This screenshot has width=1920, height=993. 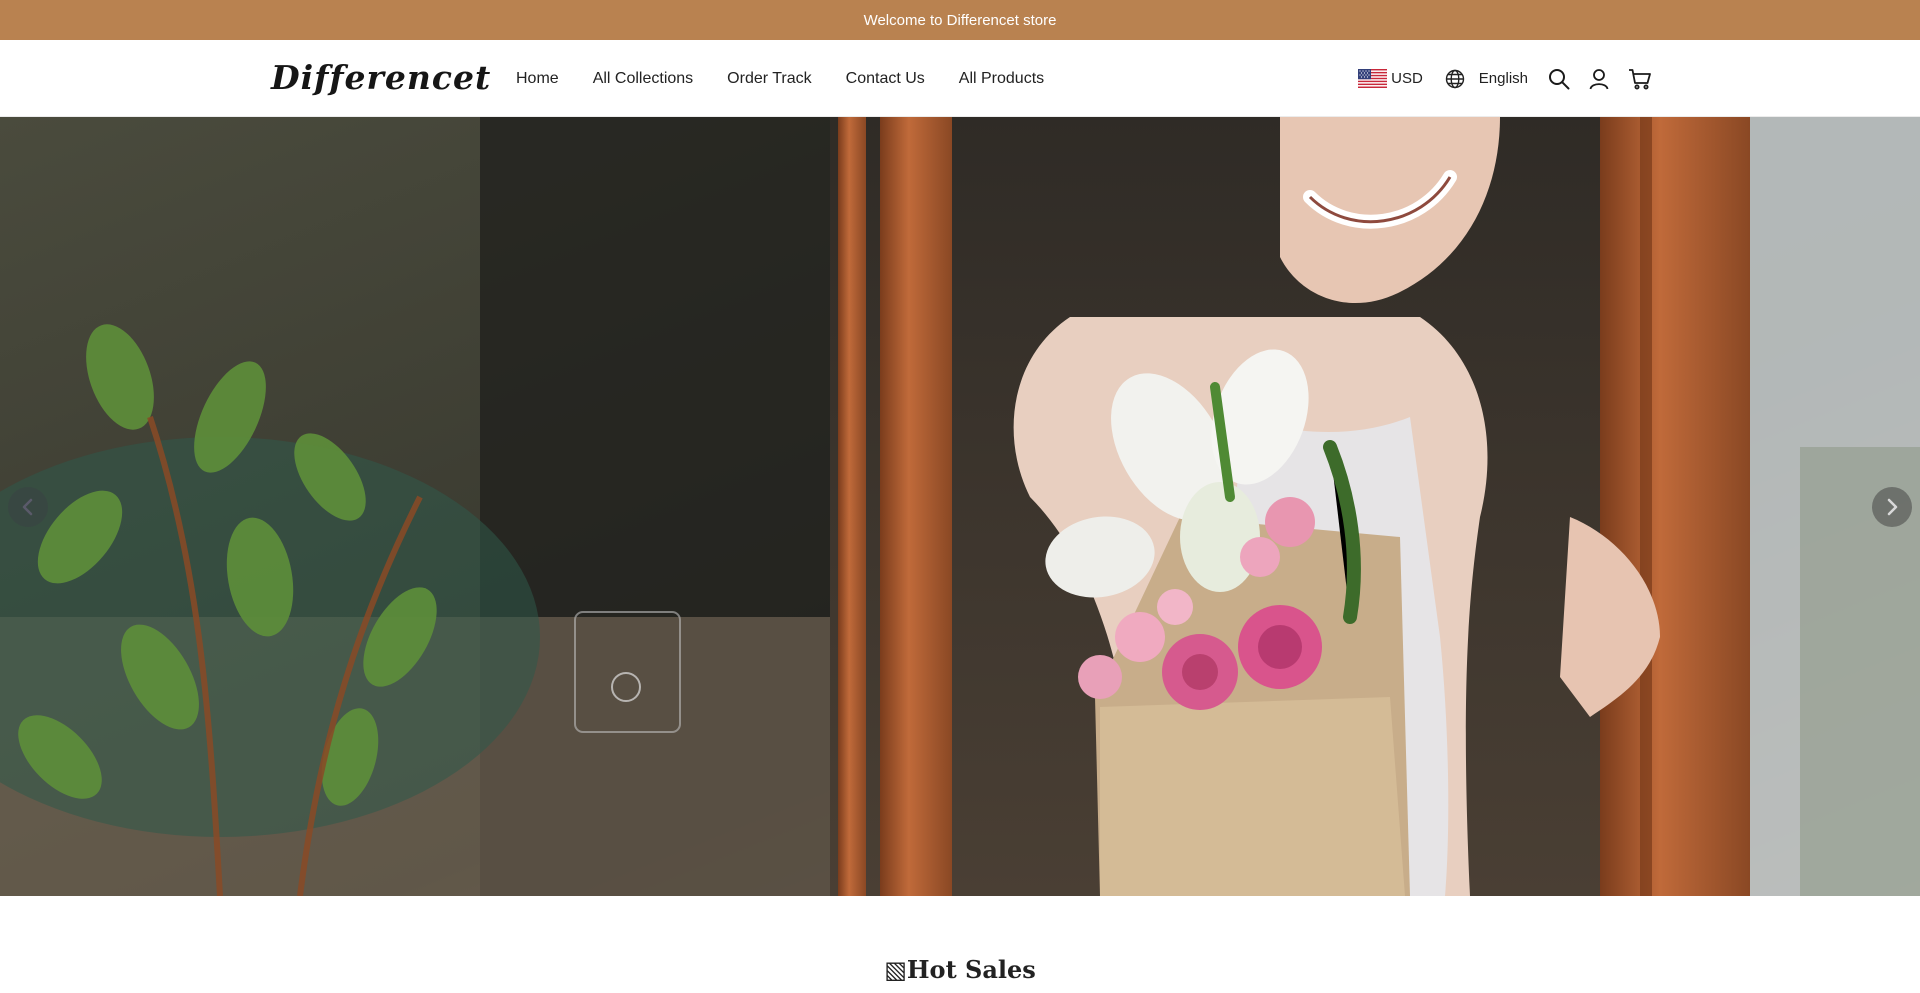 I want to click on nav-home: Home, so click(x=537, y=79).